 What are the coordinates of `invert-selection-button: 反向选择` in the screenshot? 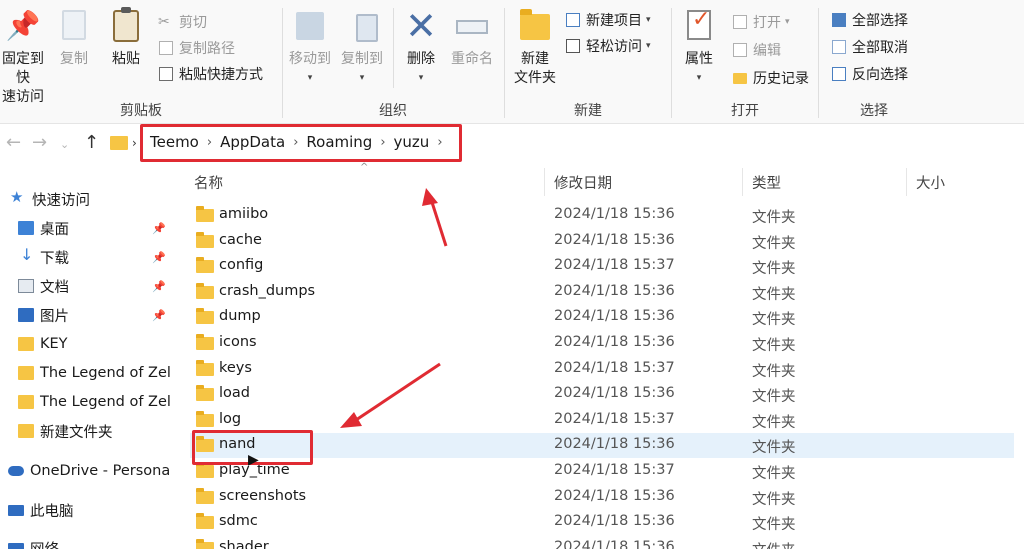 It's located at (869, 74).